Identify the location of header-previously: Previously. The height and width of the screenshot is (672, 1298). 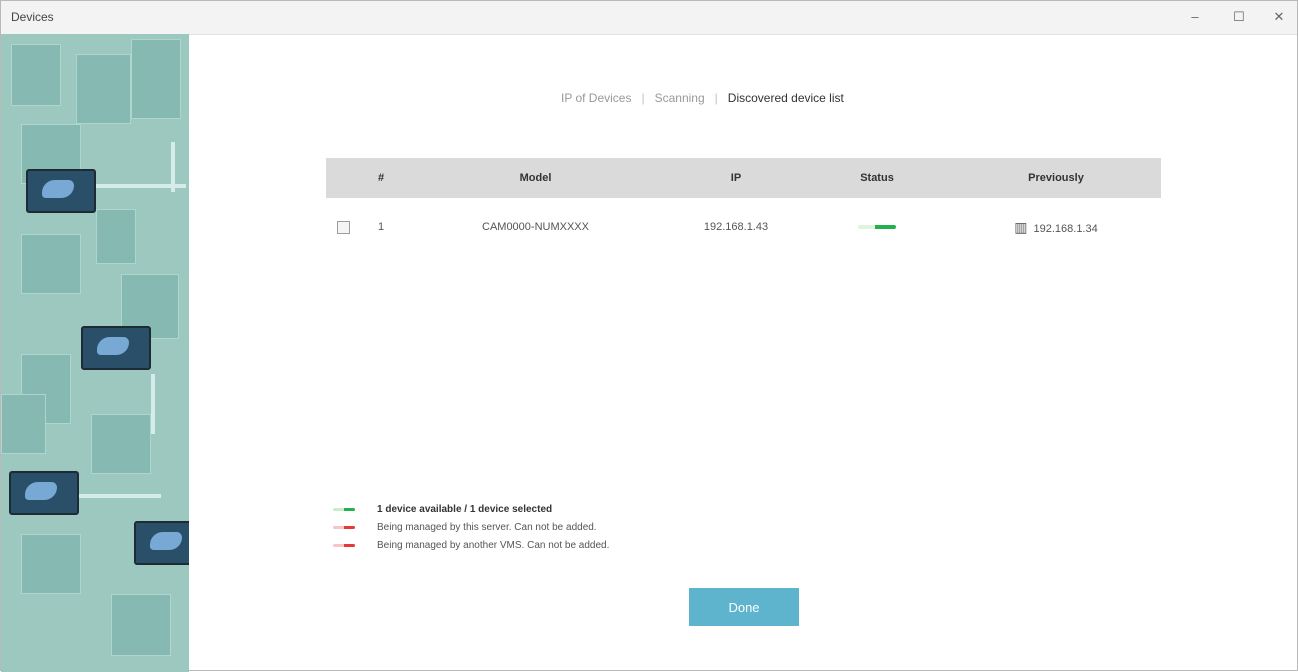
(1056, 178).